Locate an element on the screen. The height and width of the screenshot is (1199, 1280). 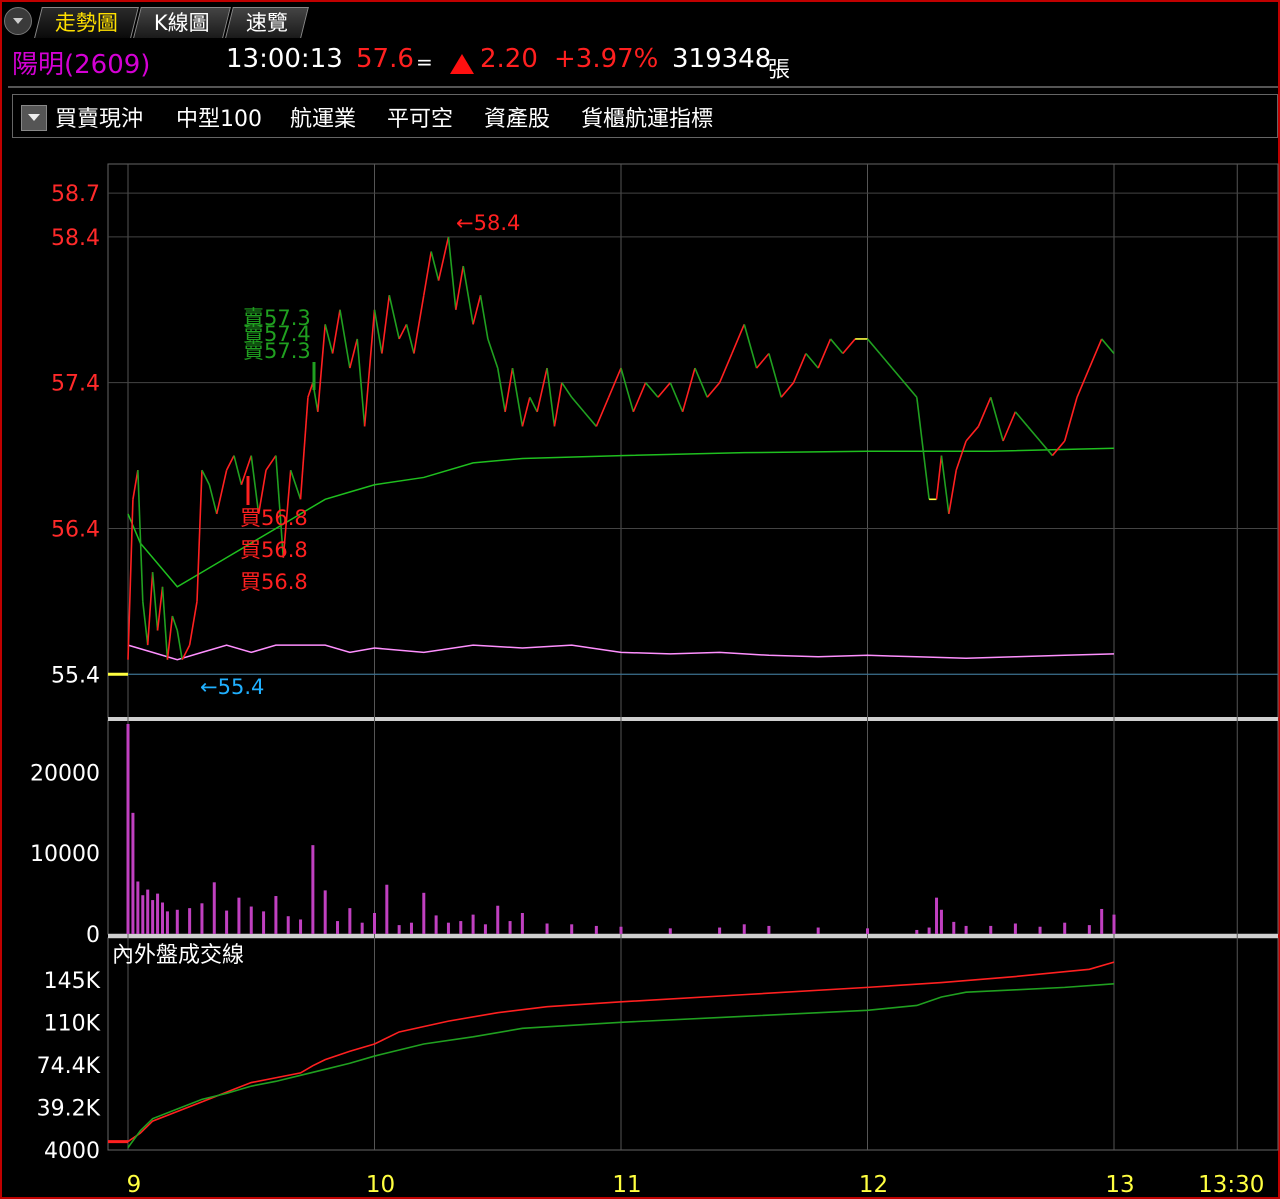
time-axis-label: 13 is located at coordinates (1119, 1185).